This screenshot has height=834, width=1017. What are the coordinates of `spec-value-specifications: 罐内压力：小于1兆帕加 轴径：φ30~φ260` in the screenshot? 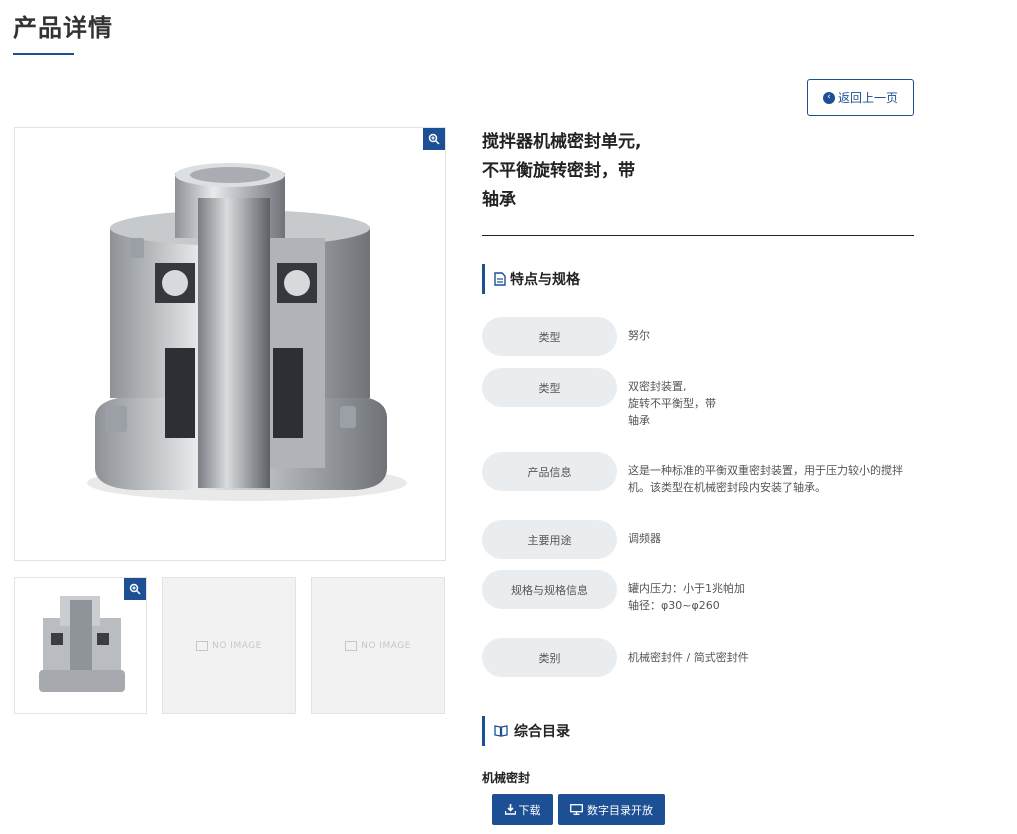 It's located at (686, 597).